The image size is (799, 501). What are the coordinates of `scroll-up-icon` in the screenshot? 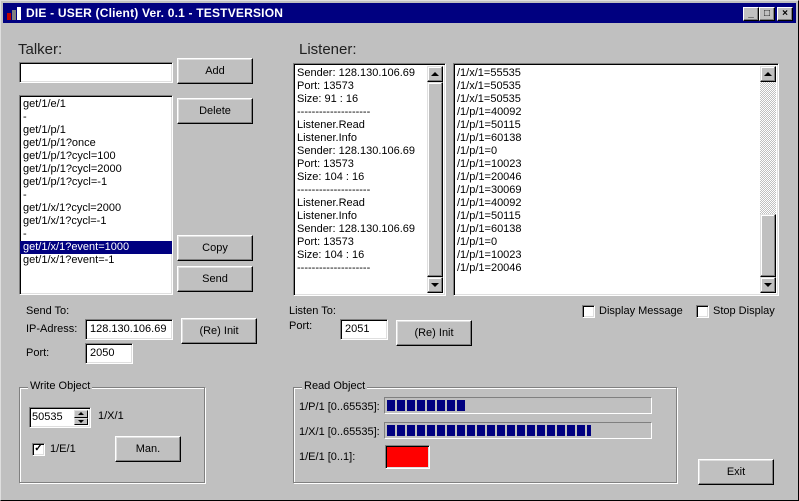 It's located at (435, 74).